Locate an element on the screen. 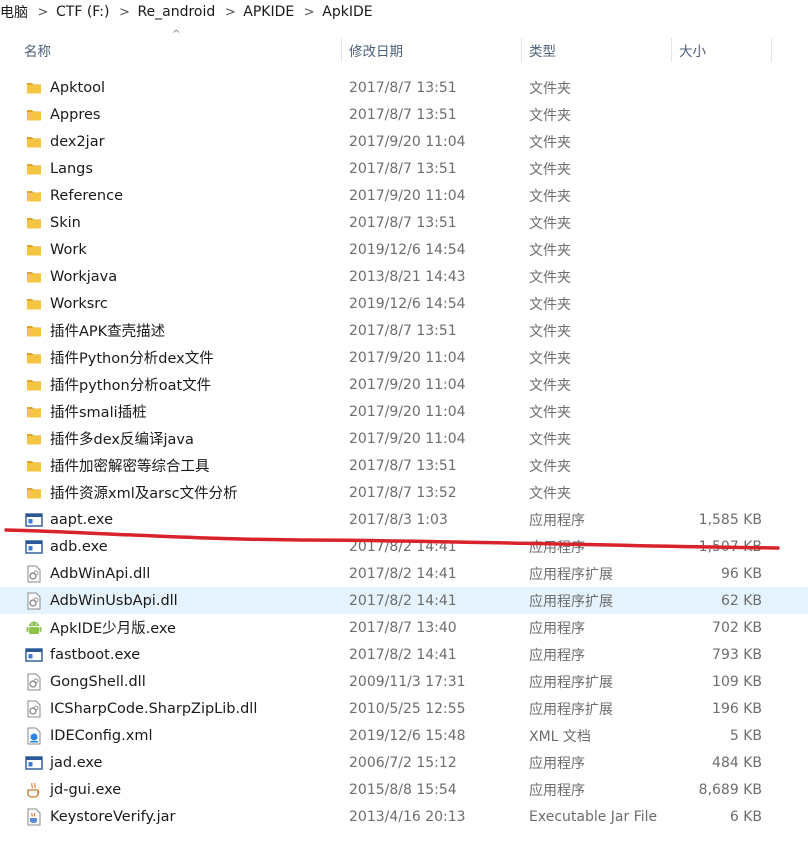 This screenshot has height=842, width=808. file-row: Work 2019/12/6 14:54 文件夹 is located at coordinates (404, 249).